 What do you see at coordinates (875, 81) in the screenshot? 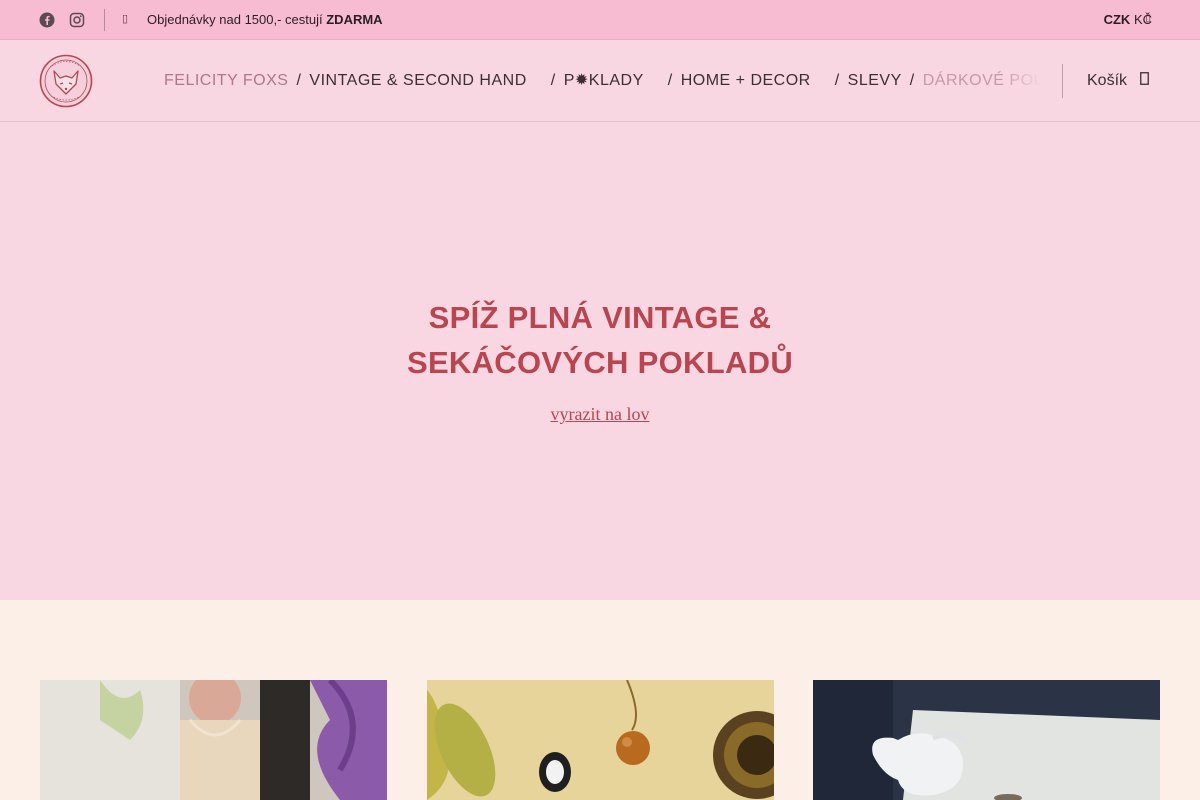
I see `nav-item-slevy: SLEVY` at bounding box center [875, 81].